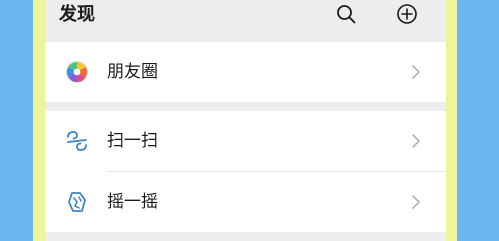 Image resolution: width=499 pixels, height=241 pixels. What do you see at coordinates (132, 72) in the screenshot?
I see `menu-item-label: 朋友圈` at bounding box center [132, 72].